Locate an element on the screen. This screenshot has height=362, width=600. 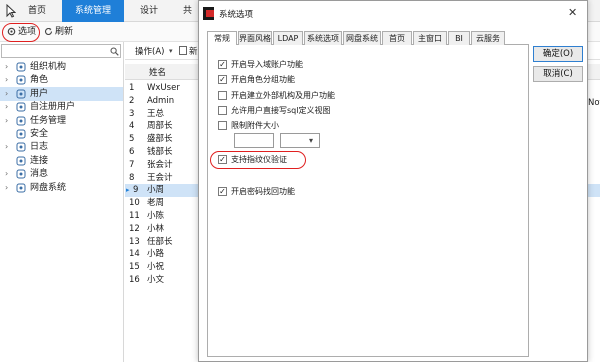
row-number: 10 is located at coordinates (134, 203).